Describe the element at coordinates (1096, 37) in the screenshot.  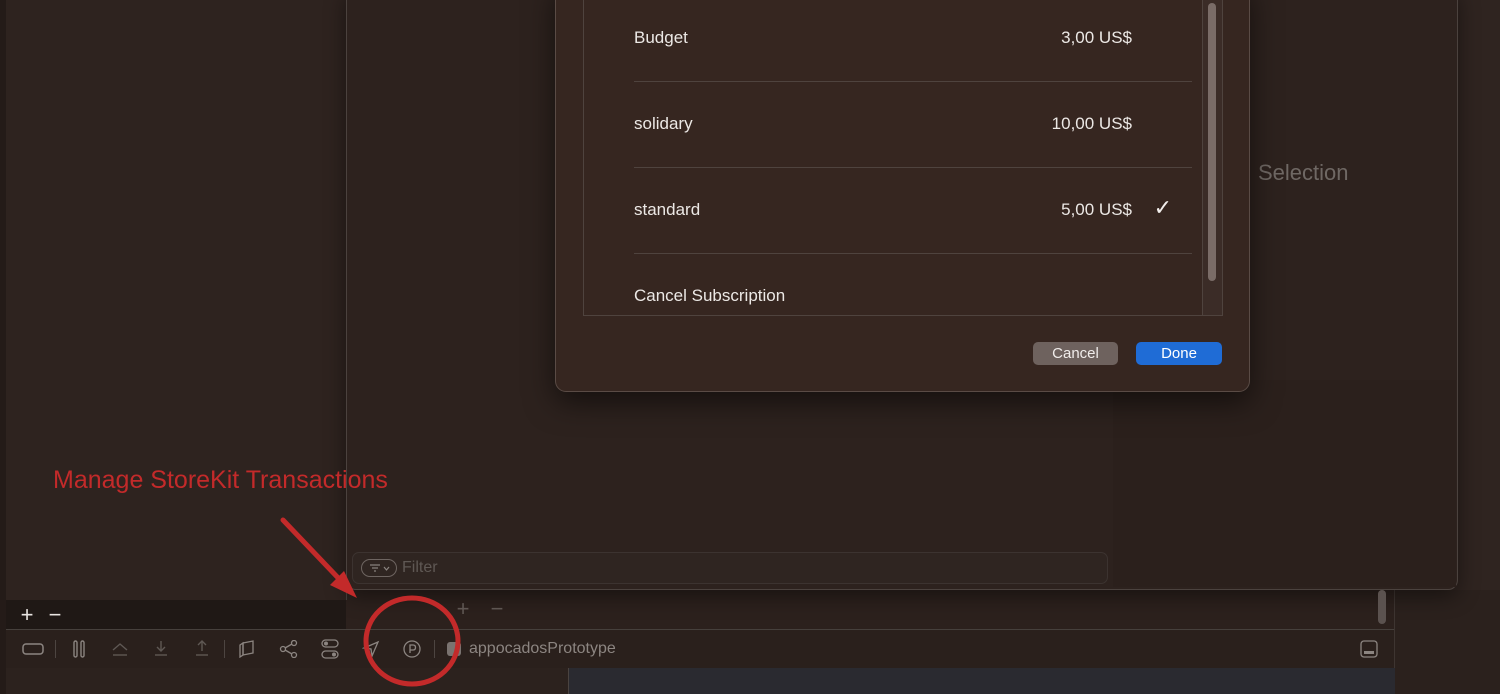
I see `subscription-price: 3,00 US$` at that location.